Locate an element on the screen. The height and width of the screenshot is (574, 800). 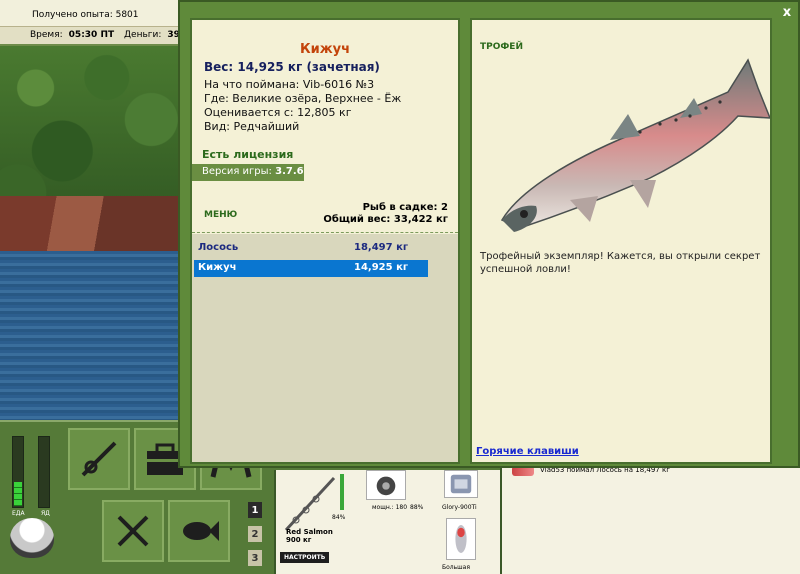
catch-row: Кижуч 14,925 кг is located at coordinates (311, 268).